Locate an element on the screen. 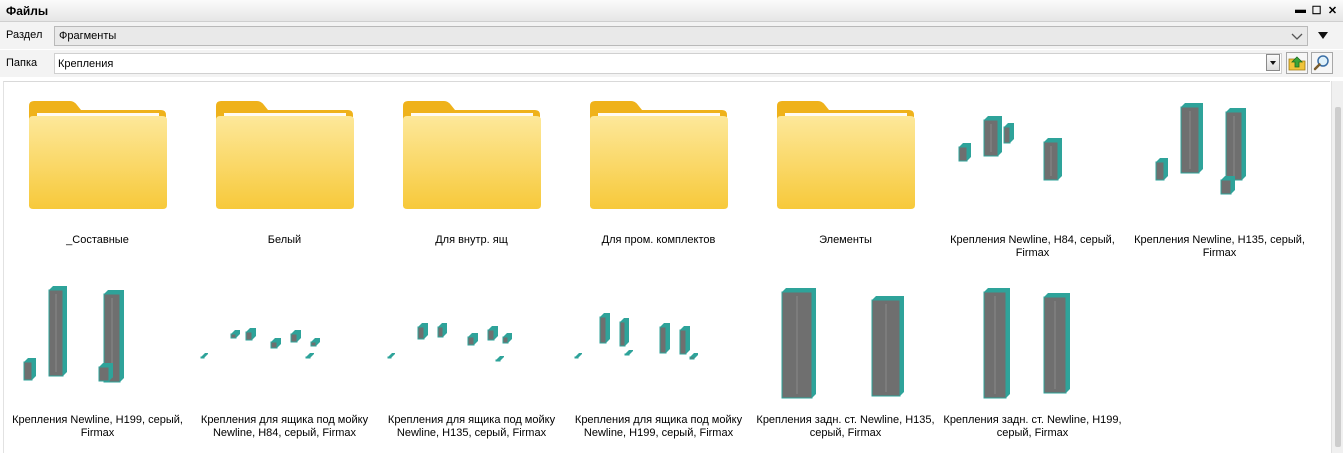 This screenshot has height=453, width=1343. folder-dropdown-button is located at coordinates (1273, 62).